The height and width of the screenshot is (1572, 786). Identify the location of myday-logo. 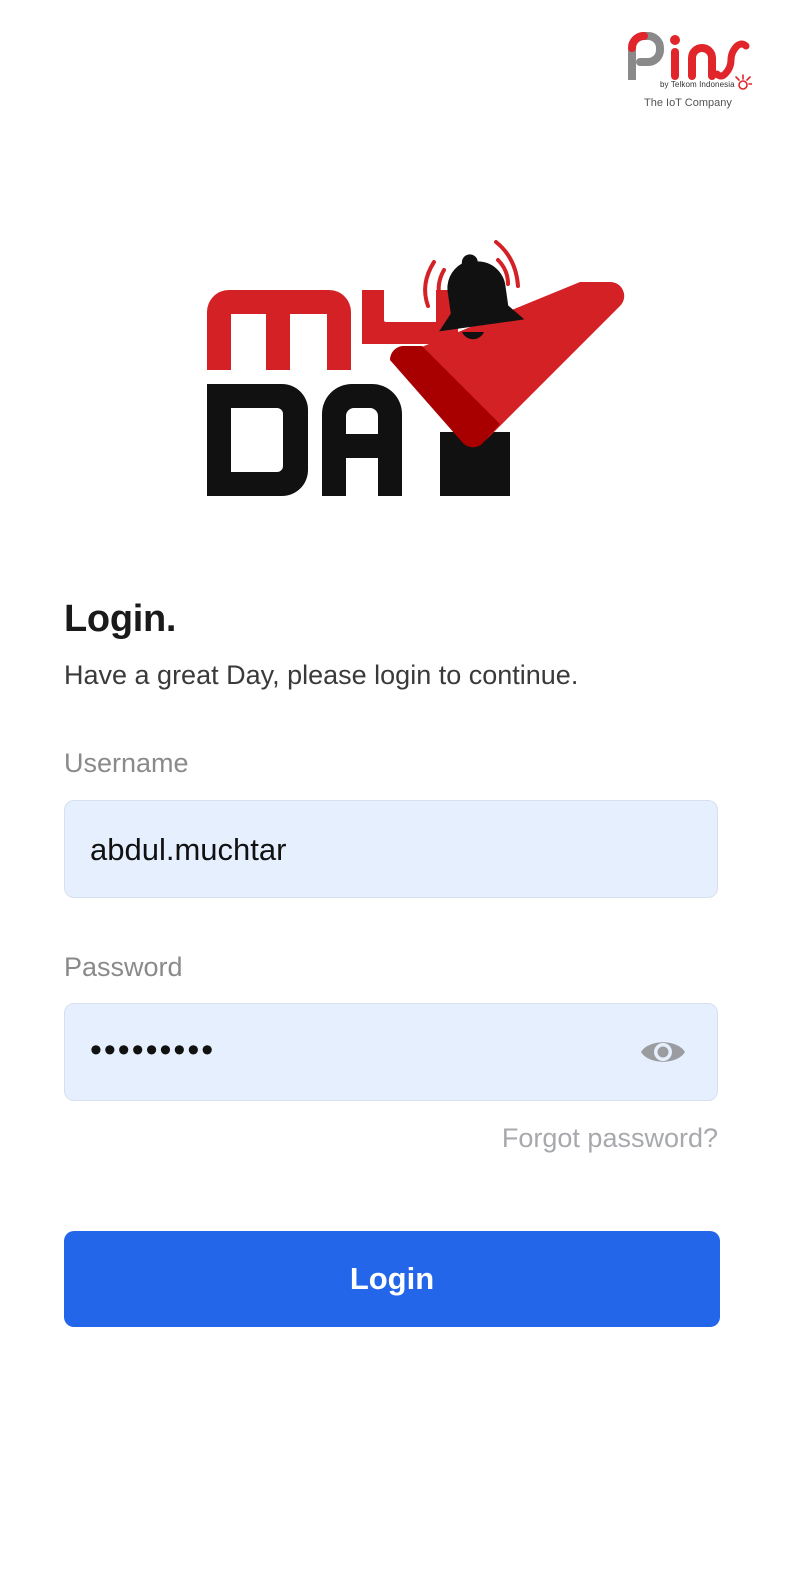
(416, 368).